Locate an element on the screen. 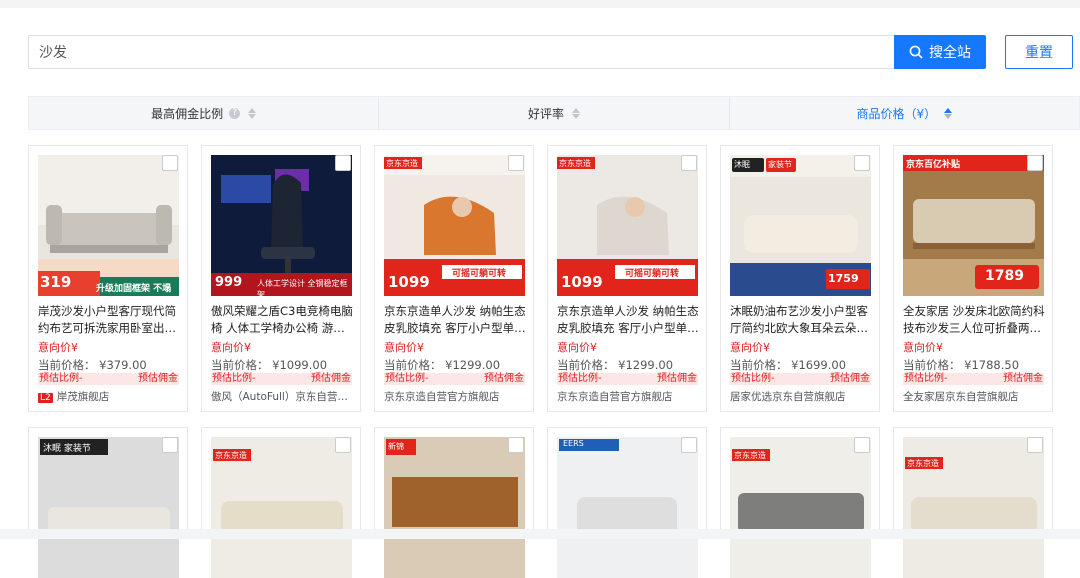 The width and height of the screenshot is (1080, 578). product-image: 319 升级加固框架 不塌陷 is located at coordinates (108, 225).